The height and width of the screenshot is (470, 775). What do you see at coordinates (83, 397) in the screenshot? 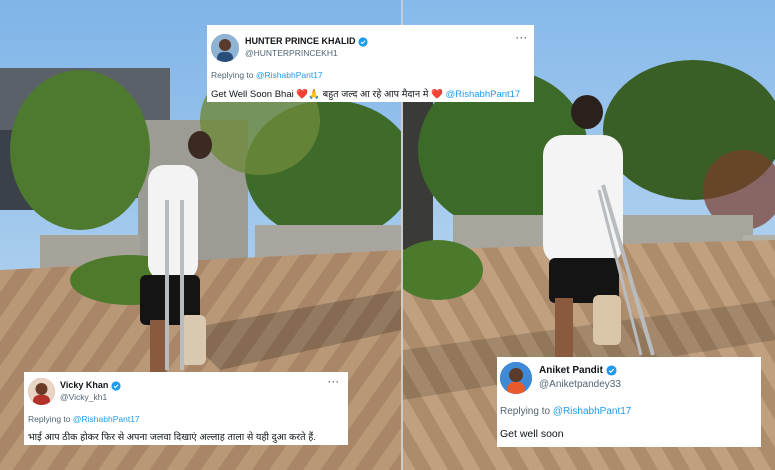
I see `author-handle: @Vicky_kh1` at bounding box center [83, 397].